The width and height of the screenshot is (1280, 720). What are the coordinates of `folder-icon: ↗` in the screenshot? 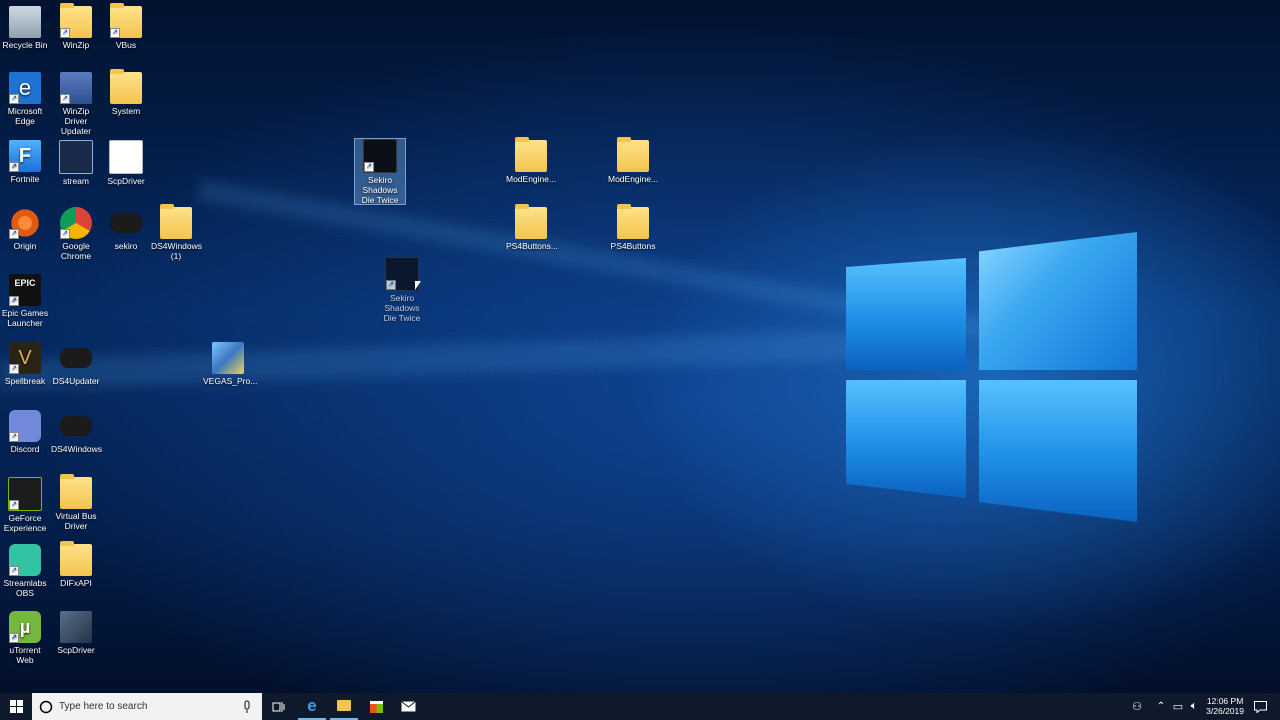 It's located at (126, 20).